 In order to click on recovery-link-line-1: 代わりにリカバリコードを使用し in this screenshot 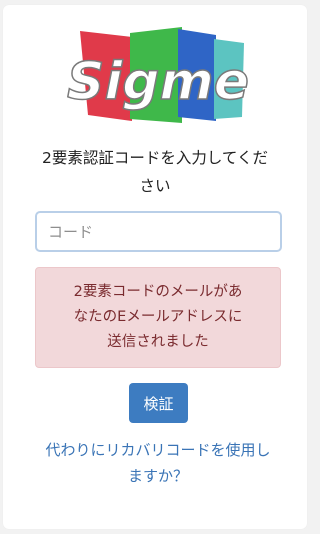, I will do `click(158, 450)`.